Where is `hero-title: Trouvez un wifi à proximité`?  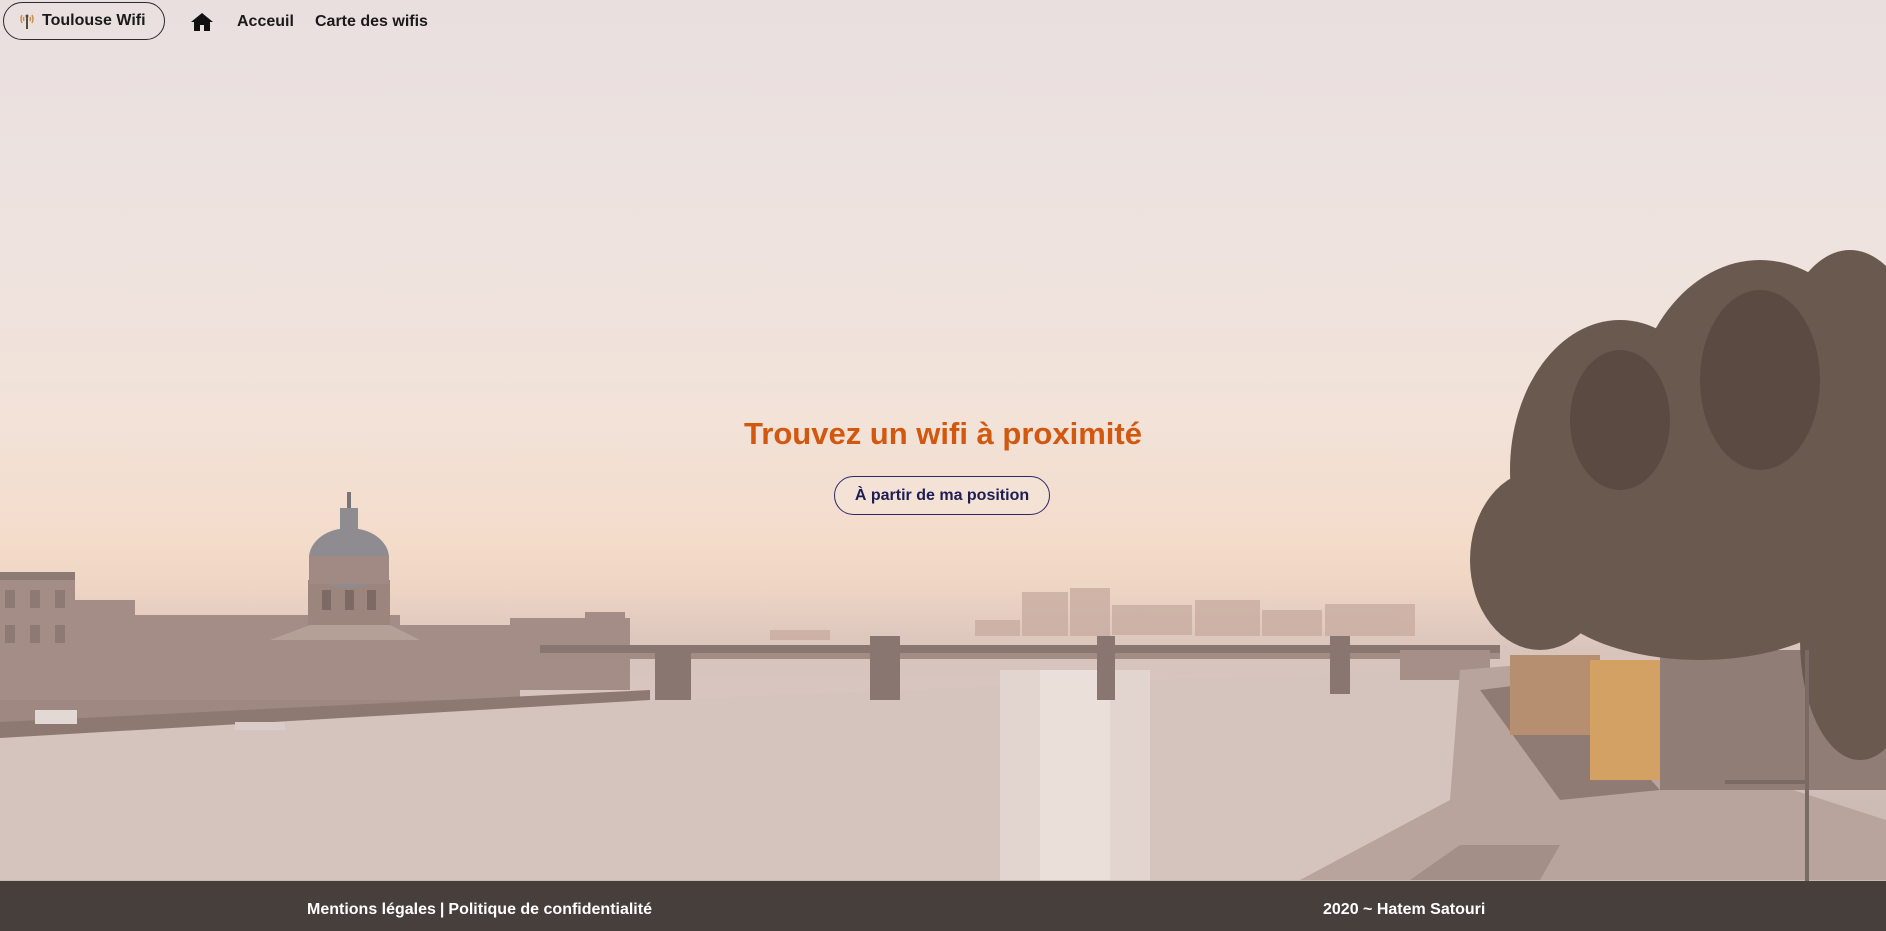
hero-title: Trouvez un wifi à proximité is located at coordinates (943, 433).